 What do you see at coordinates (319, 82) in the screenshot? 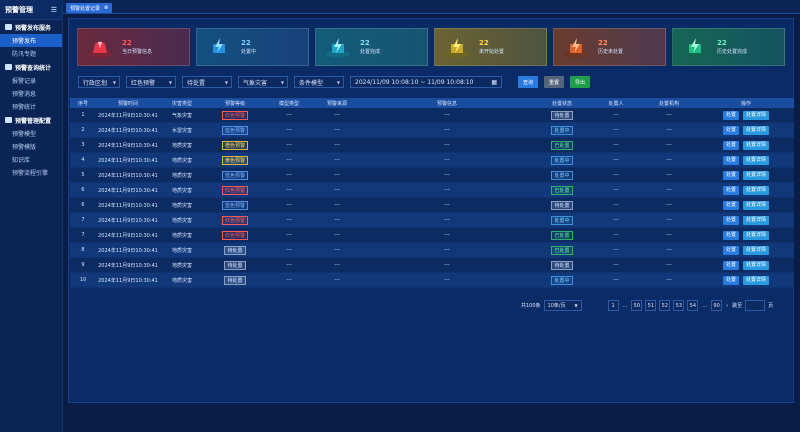
I see `model-select: 条件模型 ▼` at bounding box center [319, 82].